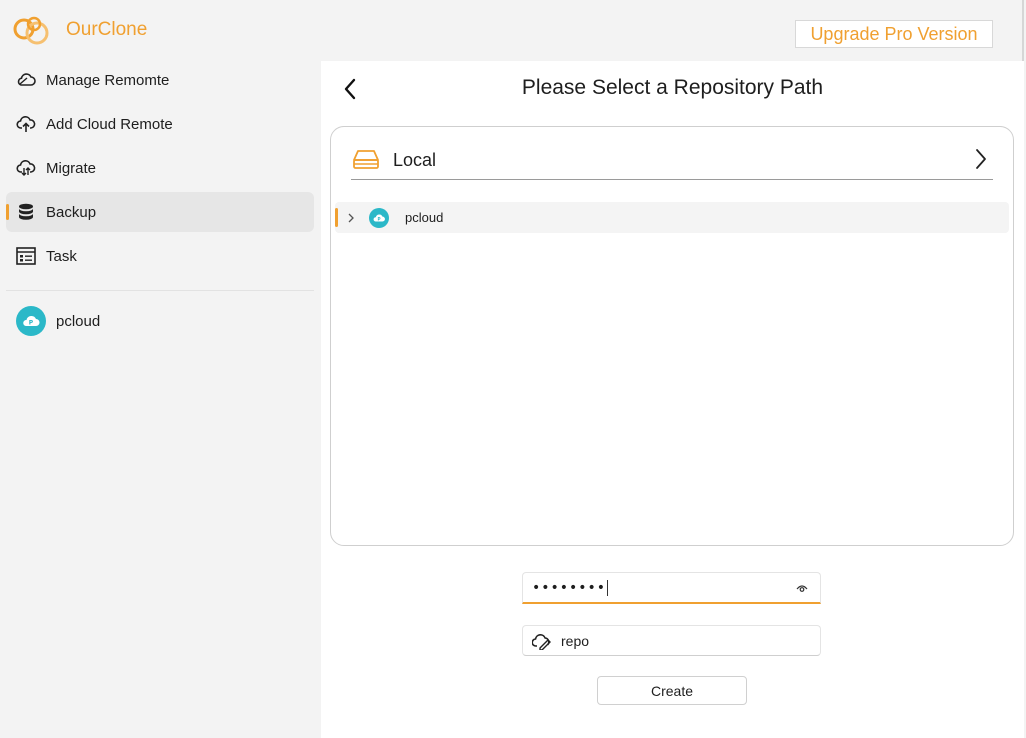 This screenshot has height=738, width=1026. What do you see at coordinates (160, 290) in the screenshot?
I see `sidebar-divider` at bounding box center [160, 290].